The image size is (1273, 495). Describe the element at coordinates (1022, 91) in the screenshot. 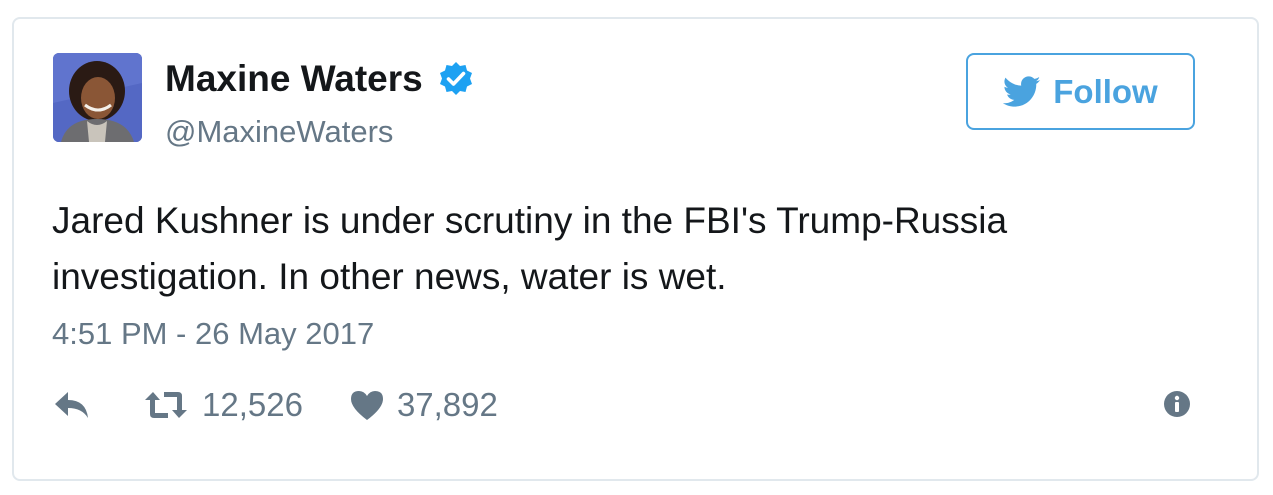

I see `twitter-bird-icon` at that location.